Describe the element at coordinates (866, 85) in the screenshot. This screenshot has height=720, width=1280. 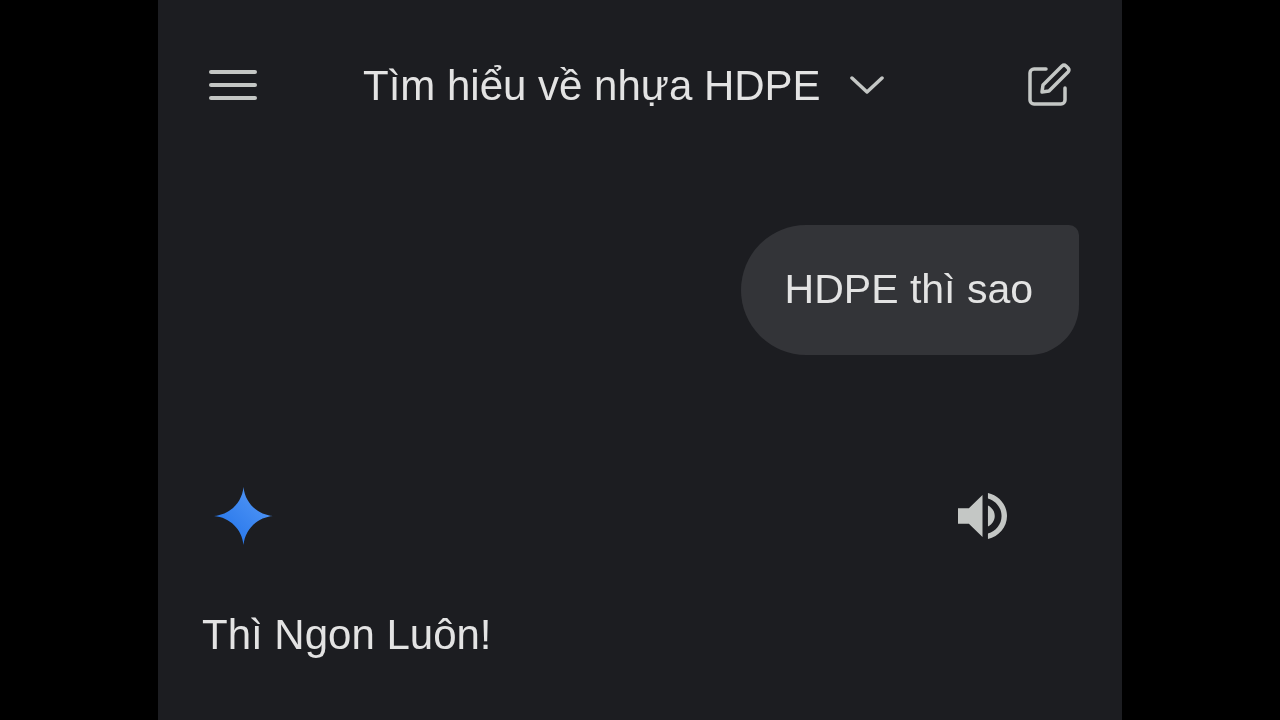
I see `chevron-down-icon` at that location.